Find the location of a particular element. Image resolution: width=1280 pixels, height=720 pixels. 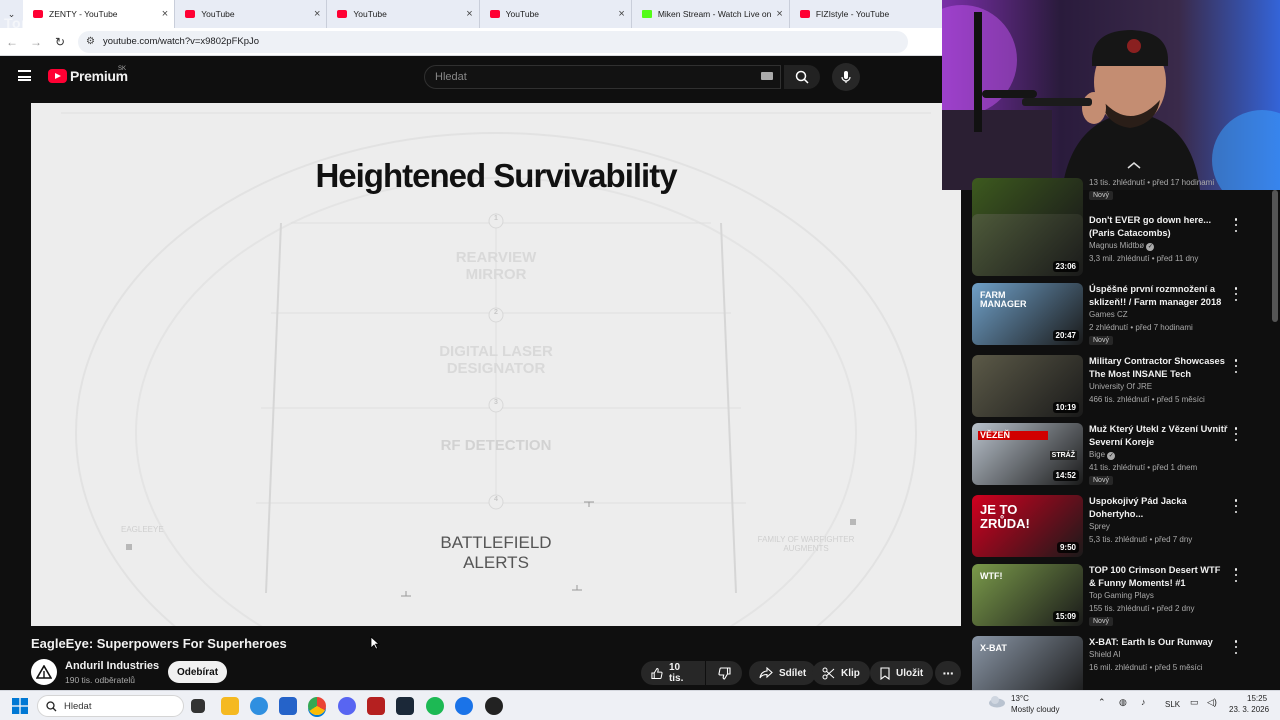

taskbar-search: Hledat is located at coordinates (110, 706).